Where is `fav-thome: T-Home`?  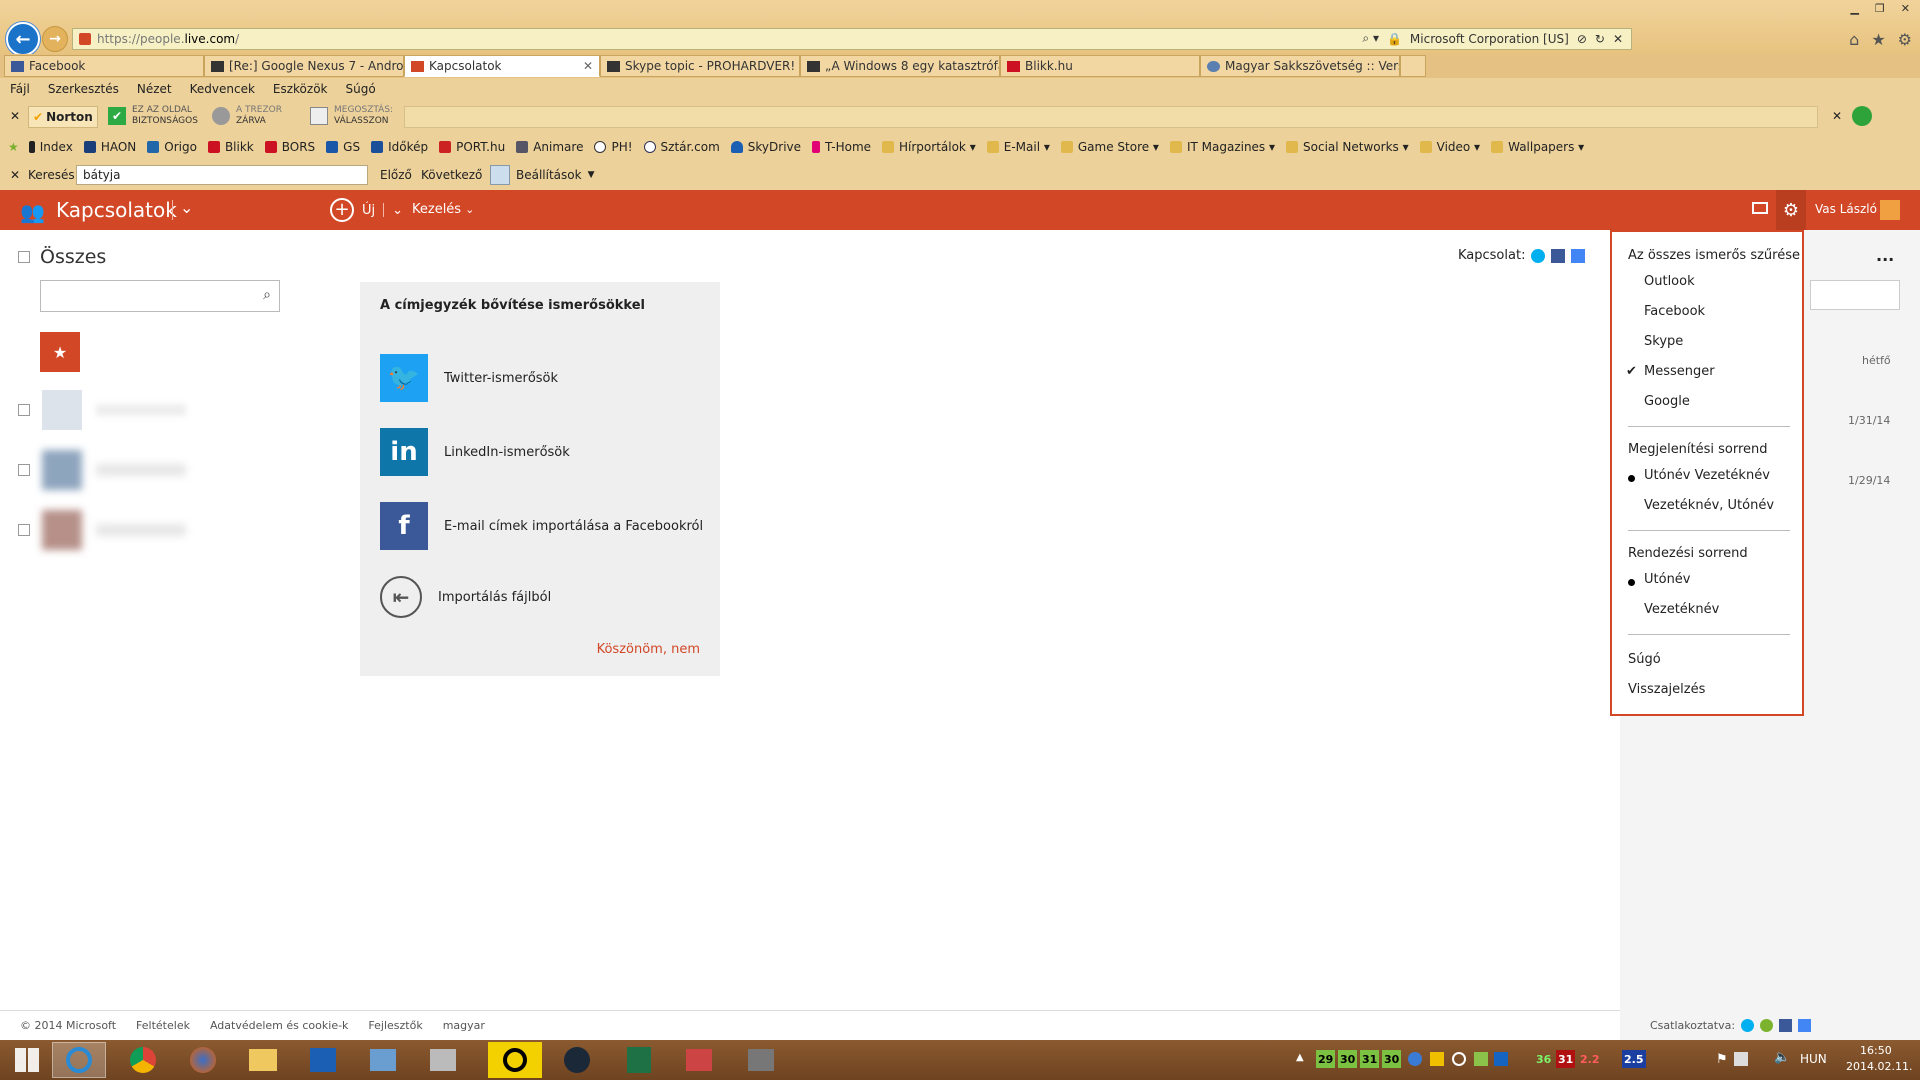 fav-thome: T-Home is located at coordinates (841, 147).